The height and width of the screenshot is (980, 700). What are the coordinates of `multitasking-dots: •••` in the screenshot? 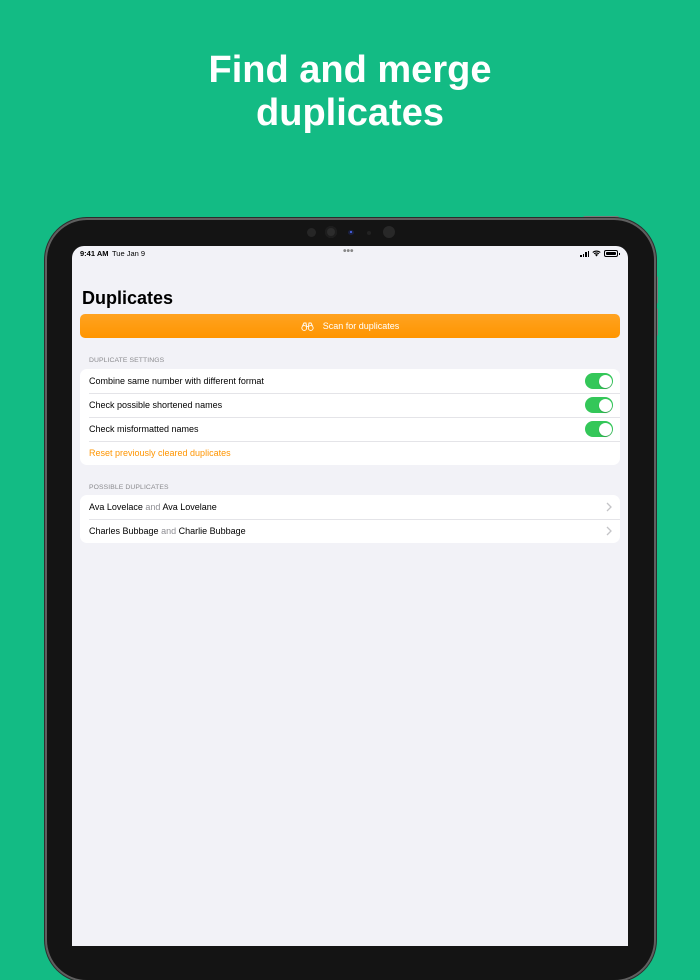 It's located at (348, 251).